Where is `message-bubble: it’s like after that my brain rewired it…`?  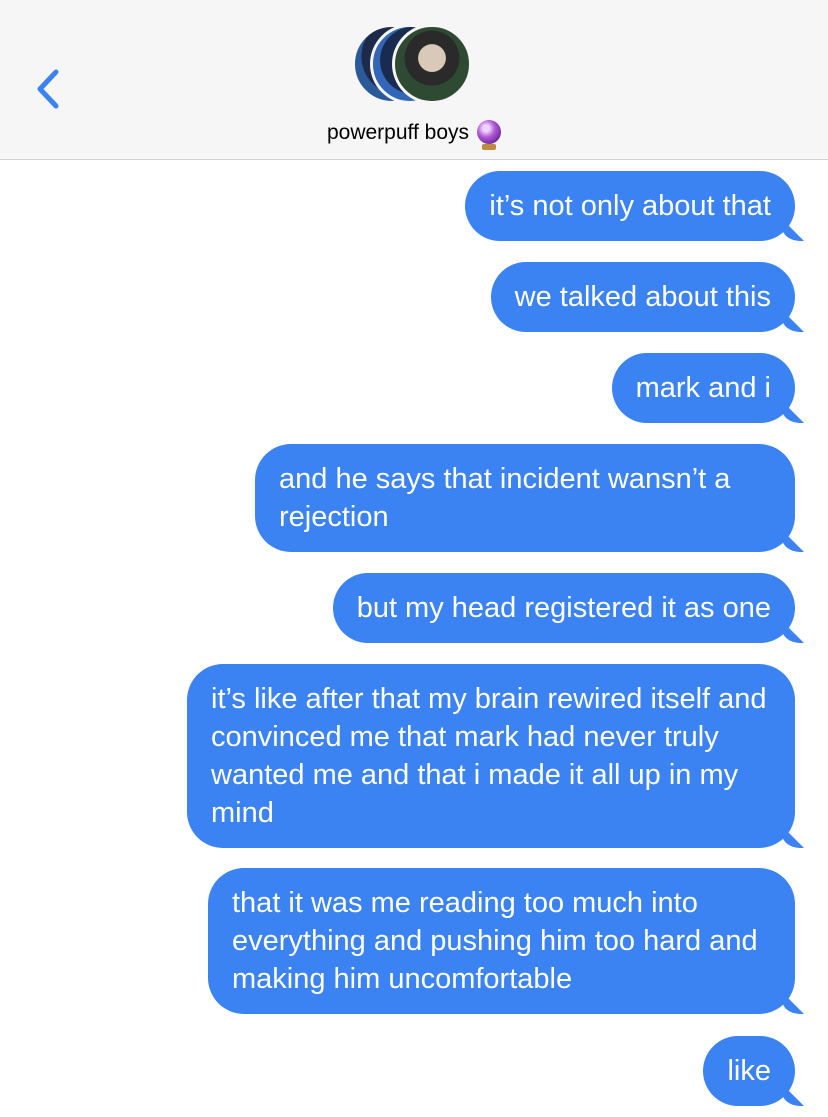
message-bubble: it’s like after that my brain rewired it… is located at coordinates (491, 756).